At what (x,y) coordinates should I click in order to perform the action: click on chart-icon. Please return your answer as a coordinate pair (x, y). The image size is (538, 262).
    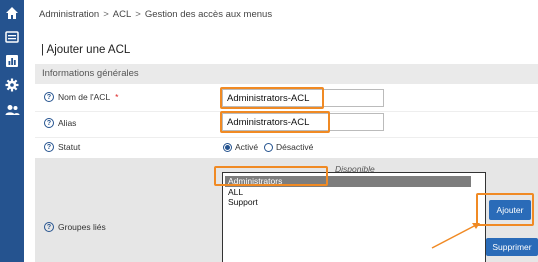
    Looking at the image, I should click on (12, 61).